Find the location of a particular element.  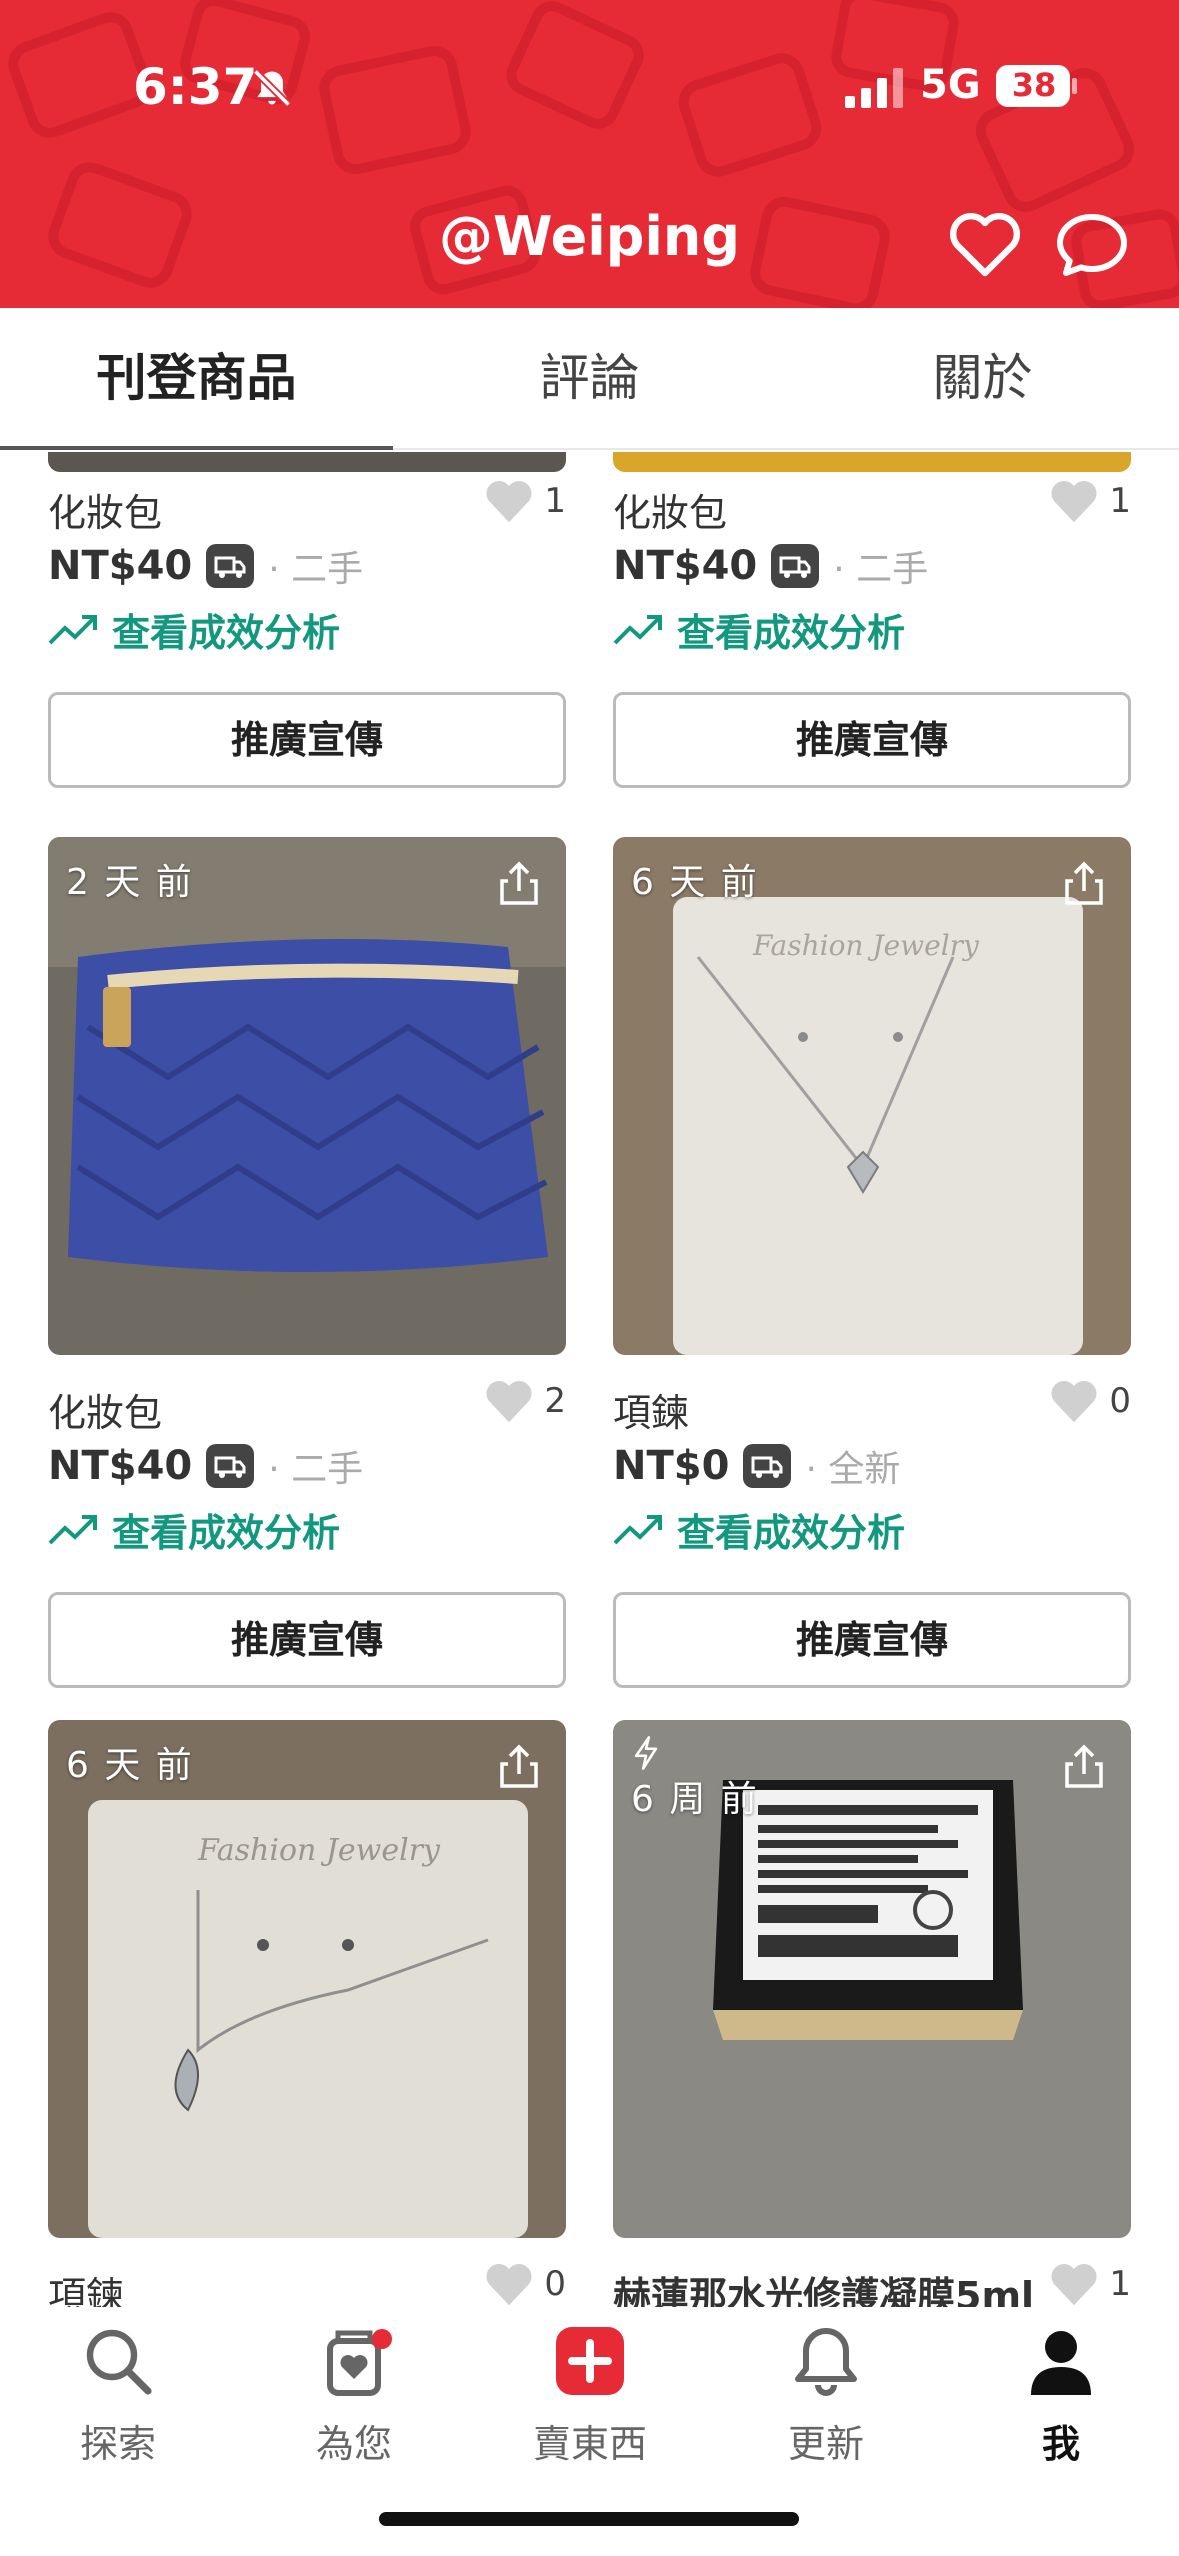

like-count: 2 is located at coordinates (525, 1401).